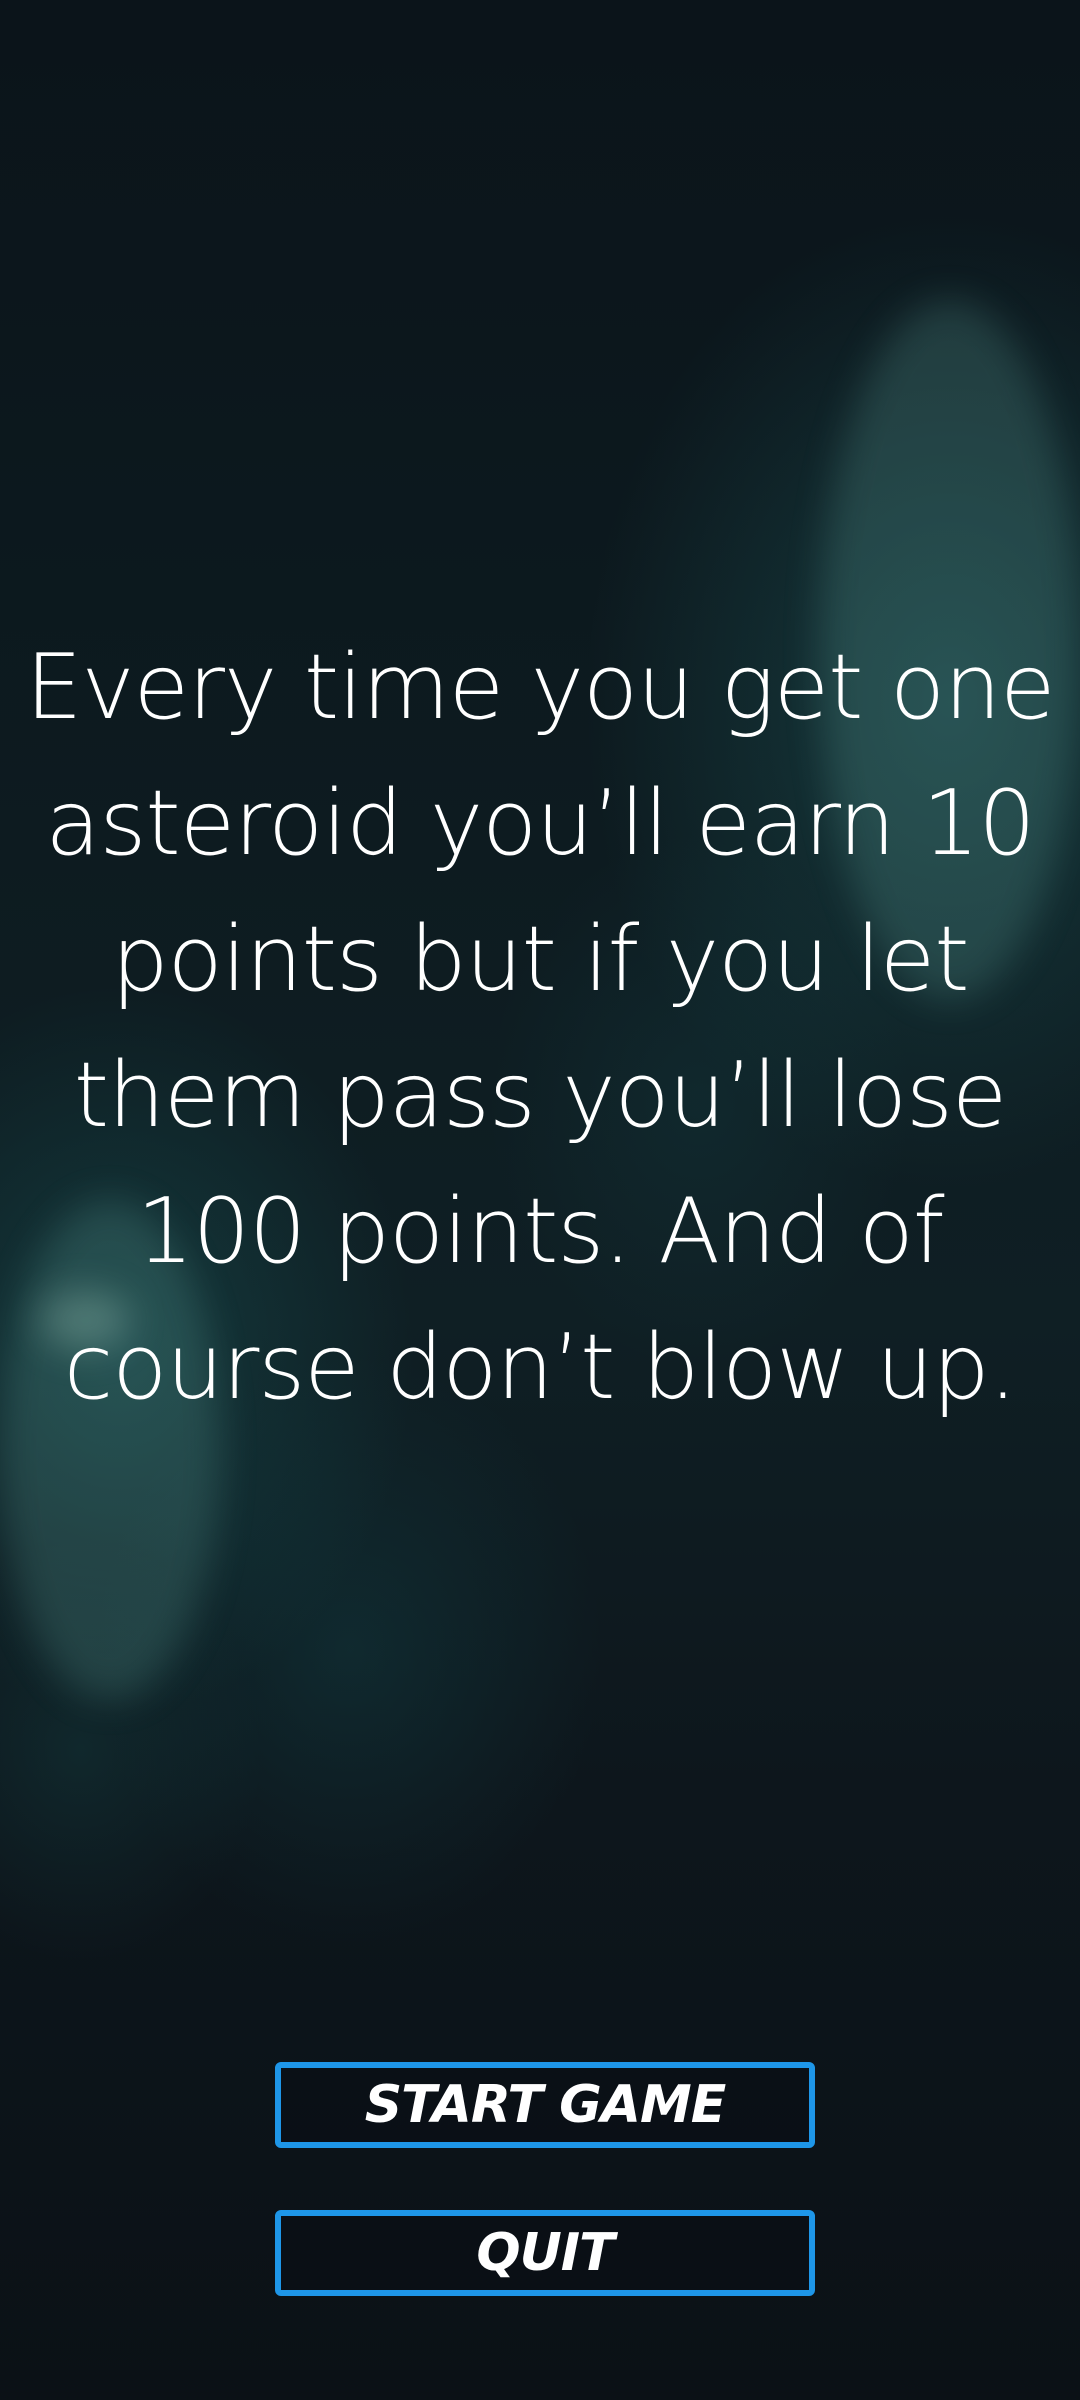  Describe the element at coordinates (545, 2105) in the screenshot. I see `start-game-button: START GAME` at that location.